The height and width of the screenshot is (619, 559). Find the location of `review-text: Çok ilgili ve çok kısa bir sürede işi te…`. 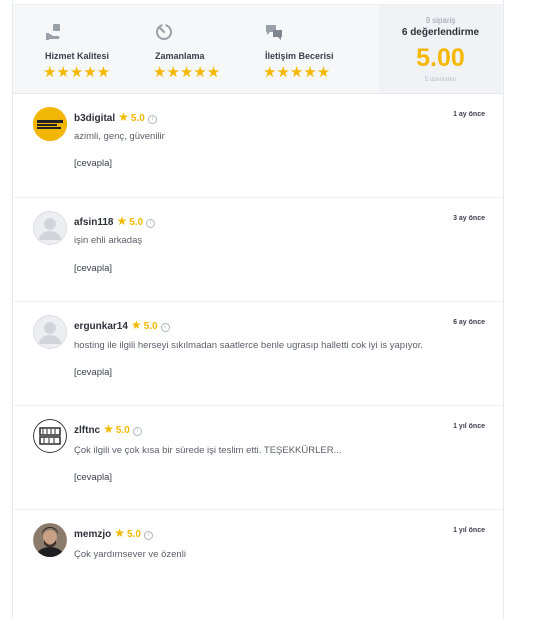

review-text: Çok ilgili ve çok kısa bir sürede işi te… is located at coordinates (208, 450).